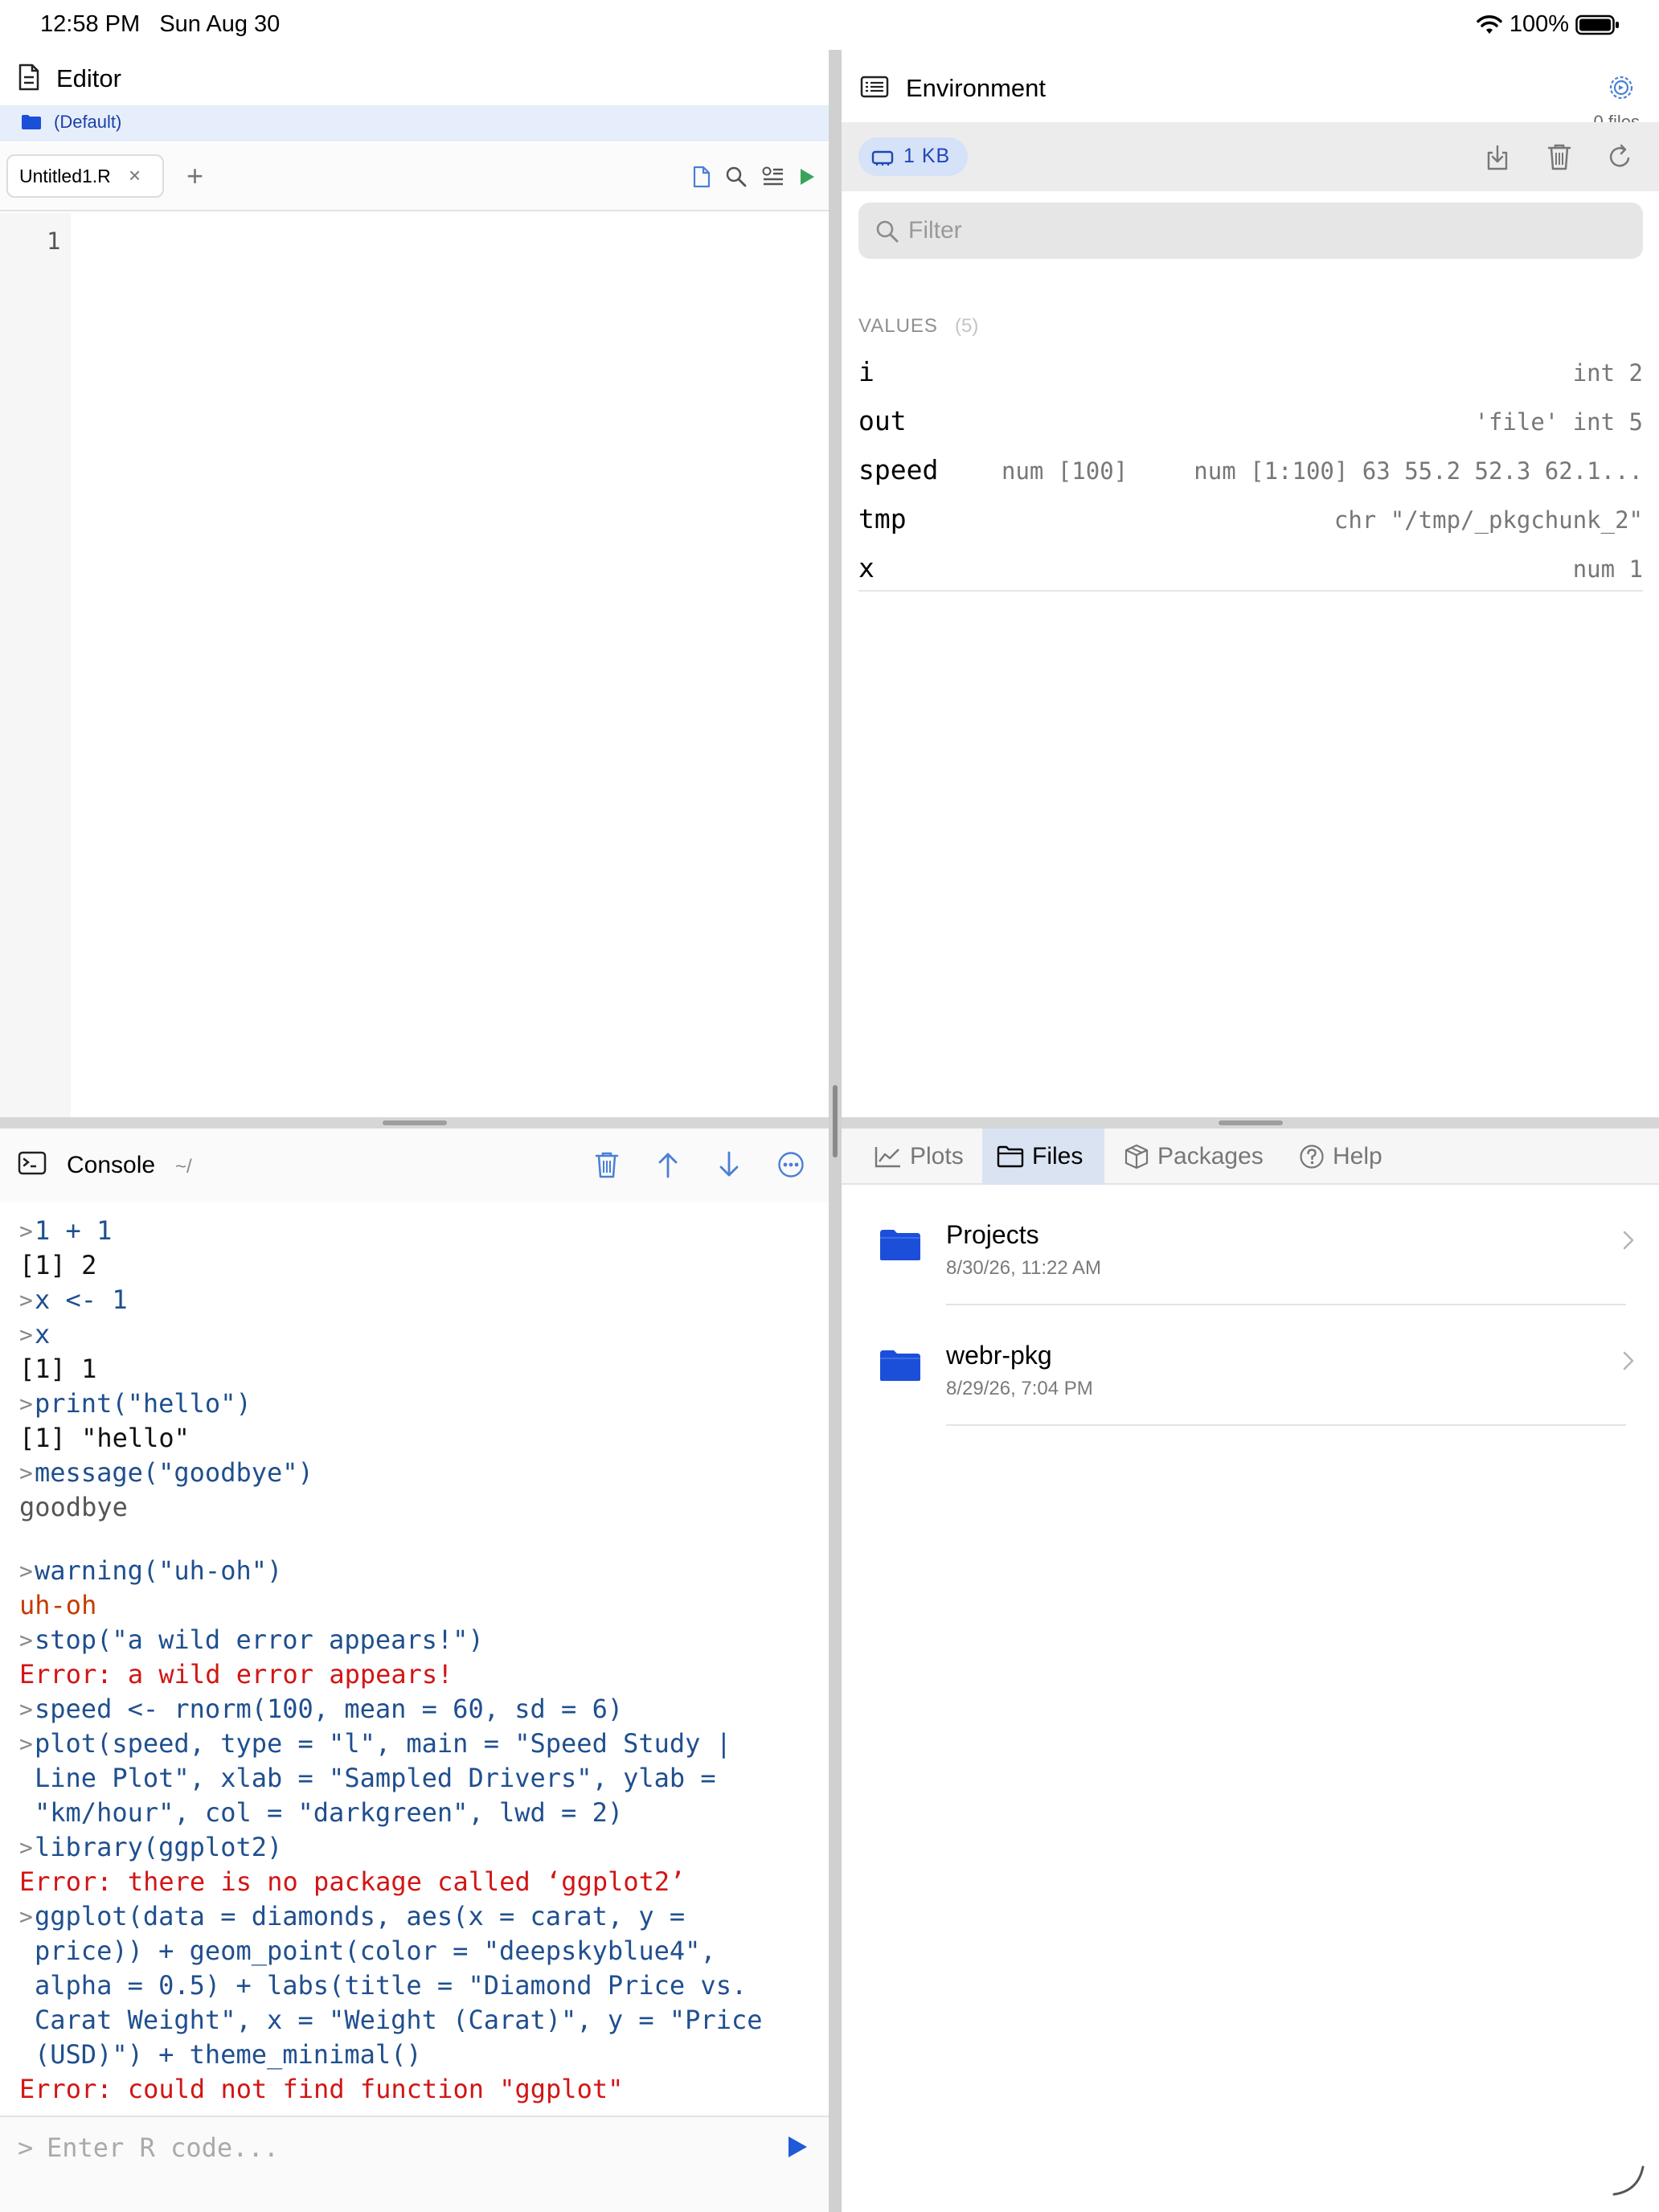  What do you see at coordinates (702, 177) in the screenshot?
I see `new-file-icon` at bounding box center [702, 177].